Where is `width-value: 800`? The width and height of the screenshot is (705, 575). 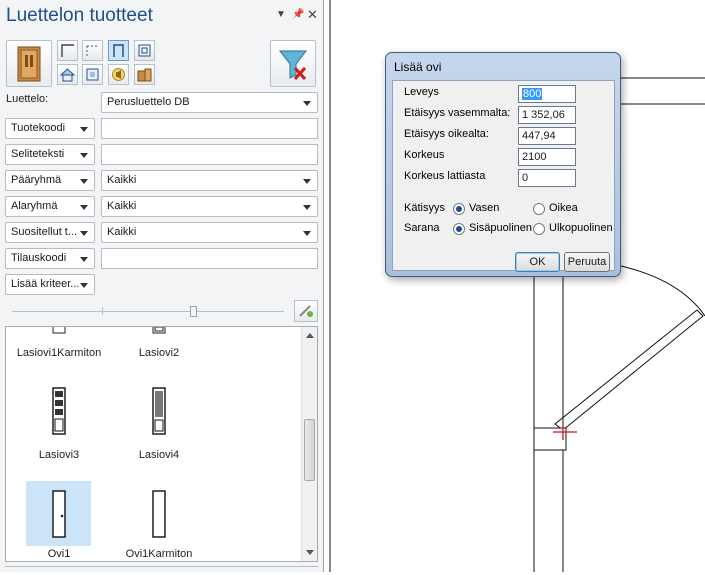 width-value: 800 is located at coordinates (532, 94).